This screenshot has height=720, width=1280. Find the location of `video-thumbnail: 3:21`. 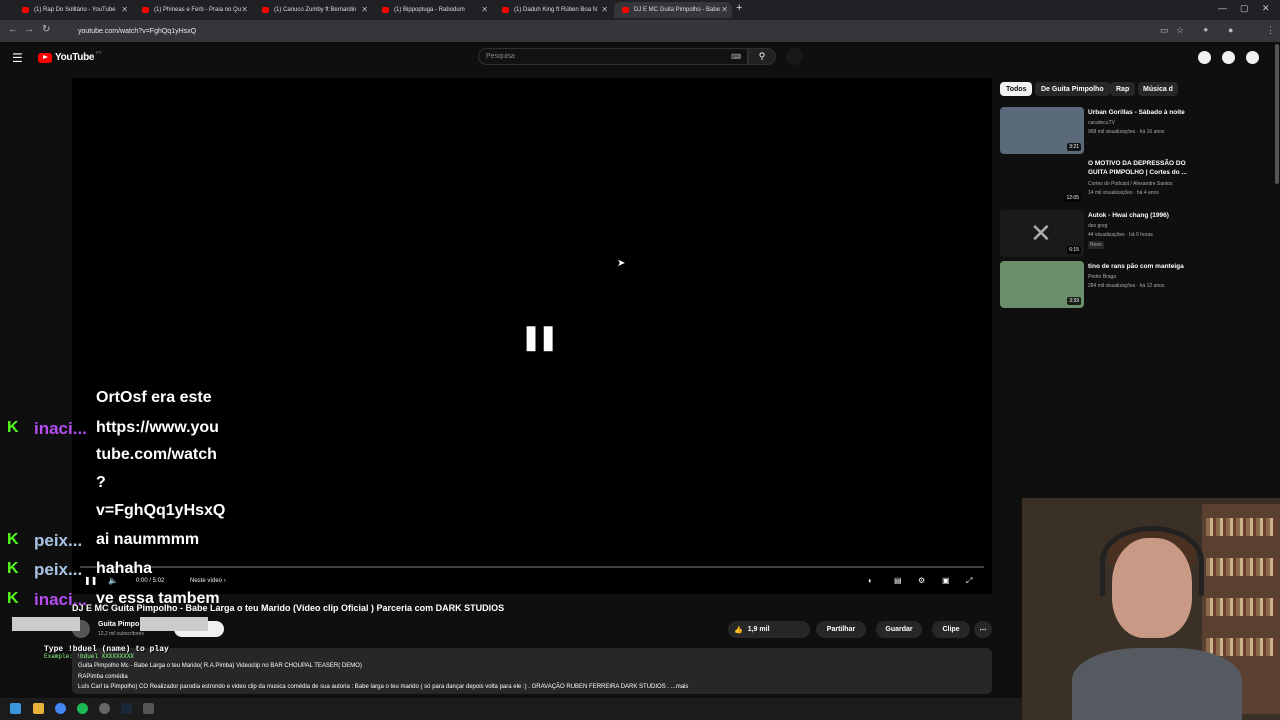

video-thumbnail: 3:21 is located at coordinates (1042, 130).